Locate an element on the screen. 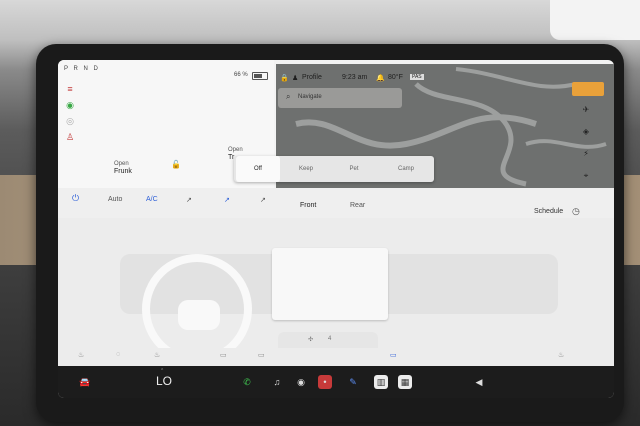 The image size is (640, 426). rear-seat-heater-icon: ♨ is located at coordinates (157, 355).